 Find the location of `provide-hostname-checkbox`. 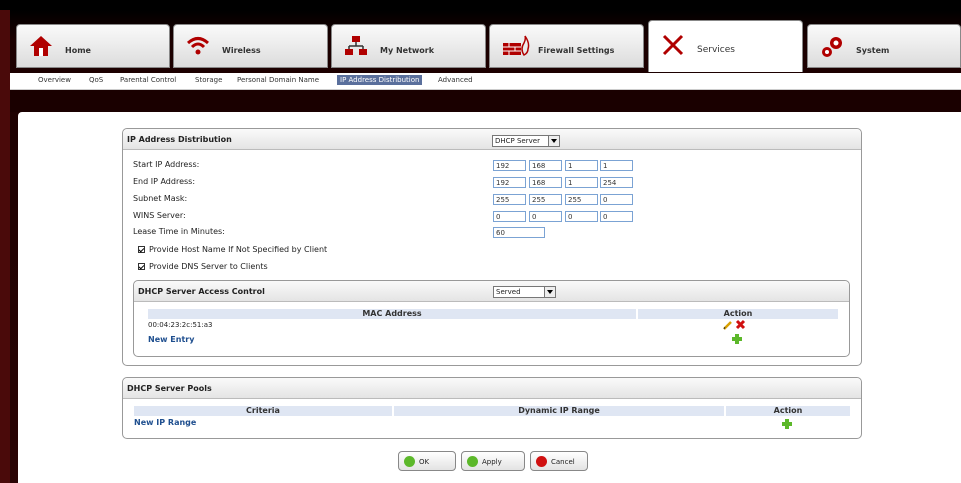

provide-hostname-checkbox is located at coordinates (141, 249).